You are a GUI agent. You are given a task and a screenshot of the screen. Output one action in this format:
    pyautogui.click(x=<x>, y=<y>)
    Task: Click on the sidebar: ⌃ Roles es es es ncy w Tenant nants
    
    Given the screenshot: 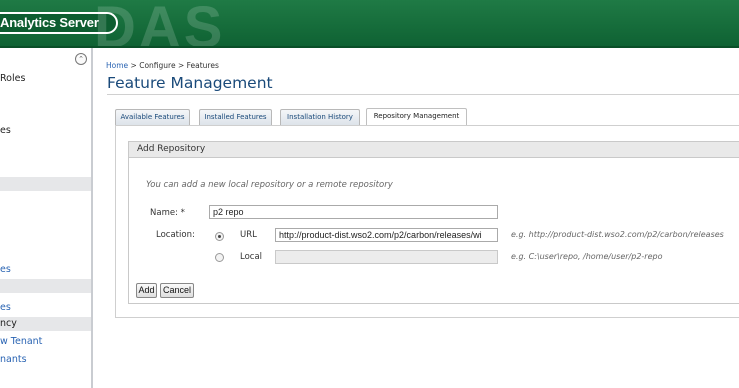 What is the action you would take?
    pyautogui.click(x=46, y=218)
    